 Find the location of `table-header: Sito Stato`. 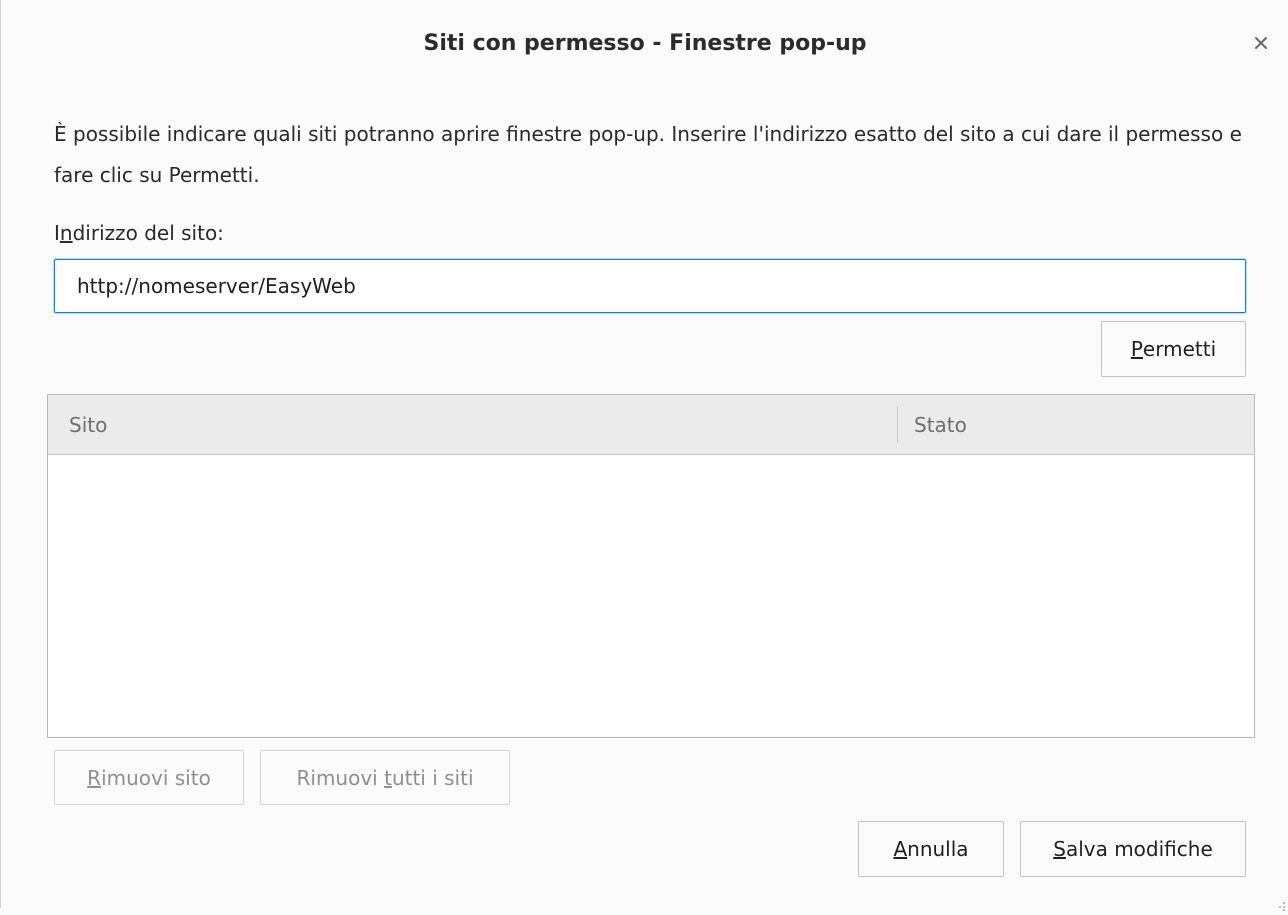

table-header: Sito Stato is located at coordinates (651, 425).